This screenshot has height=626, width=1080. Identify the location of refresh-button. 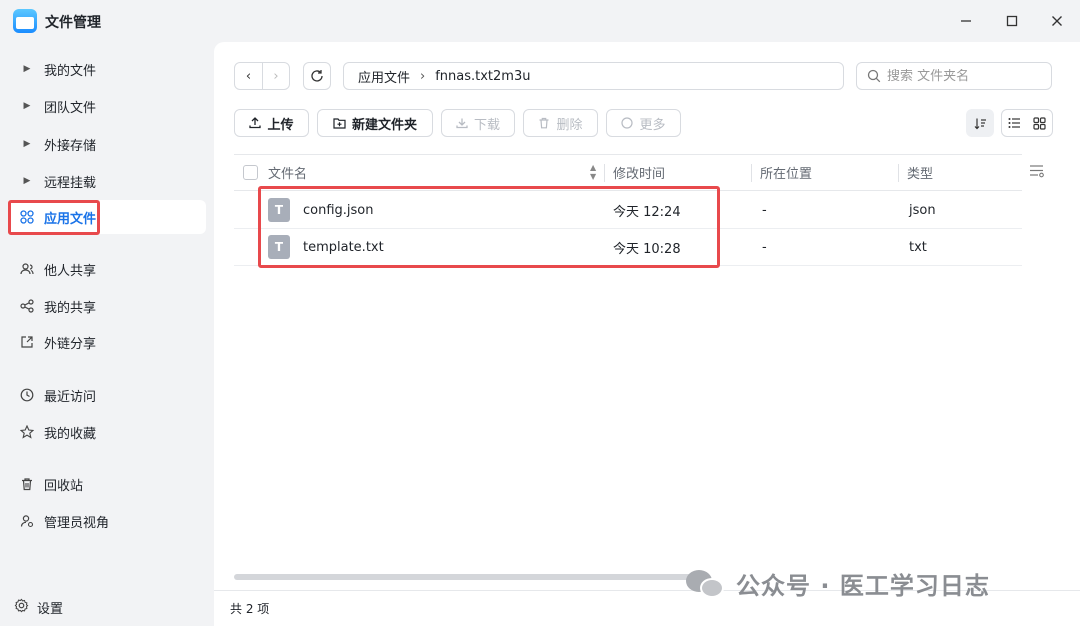
(317, 76).